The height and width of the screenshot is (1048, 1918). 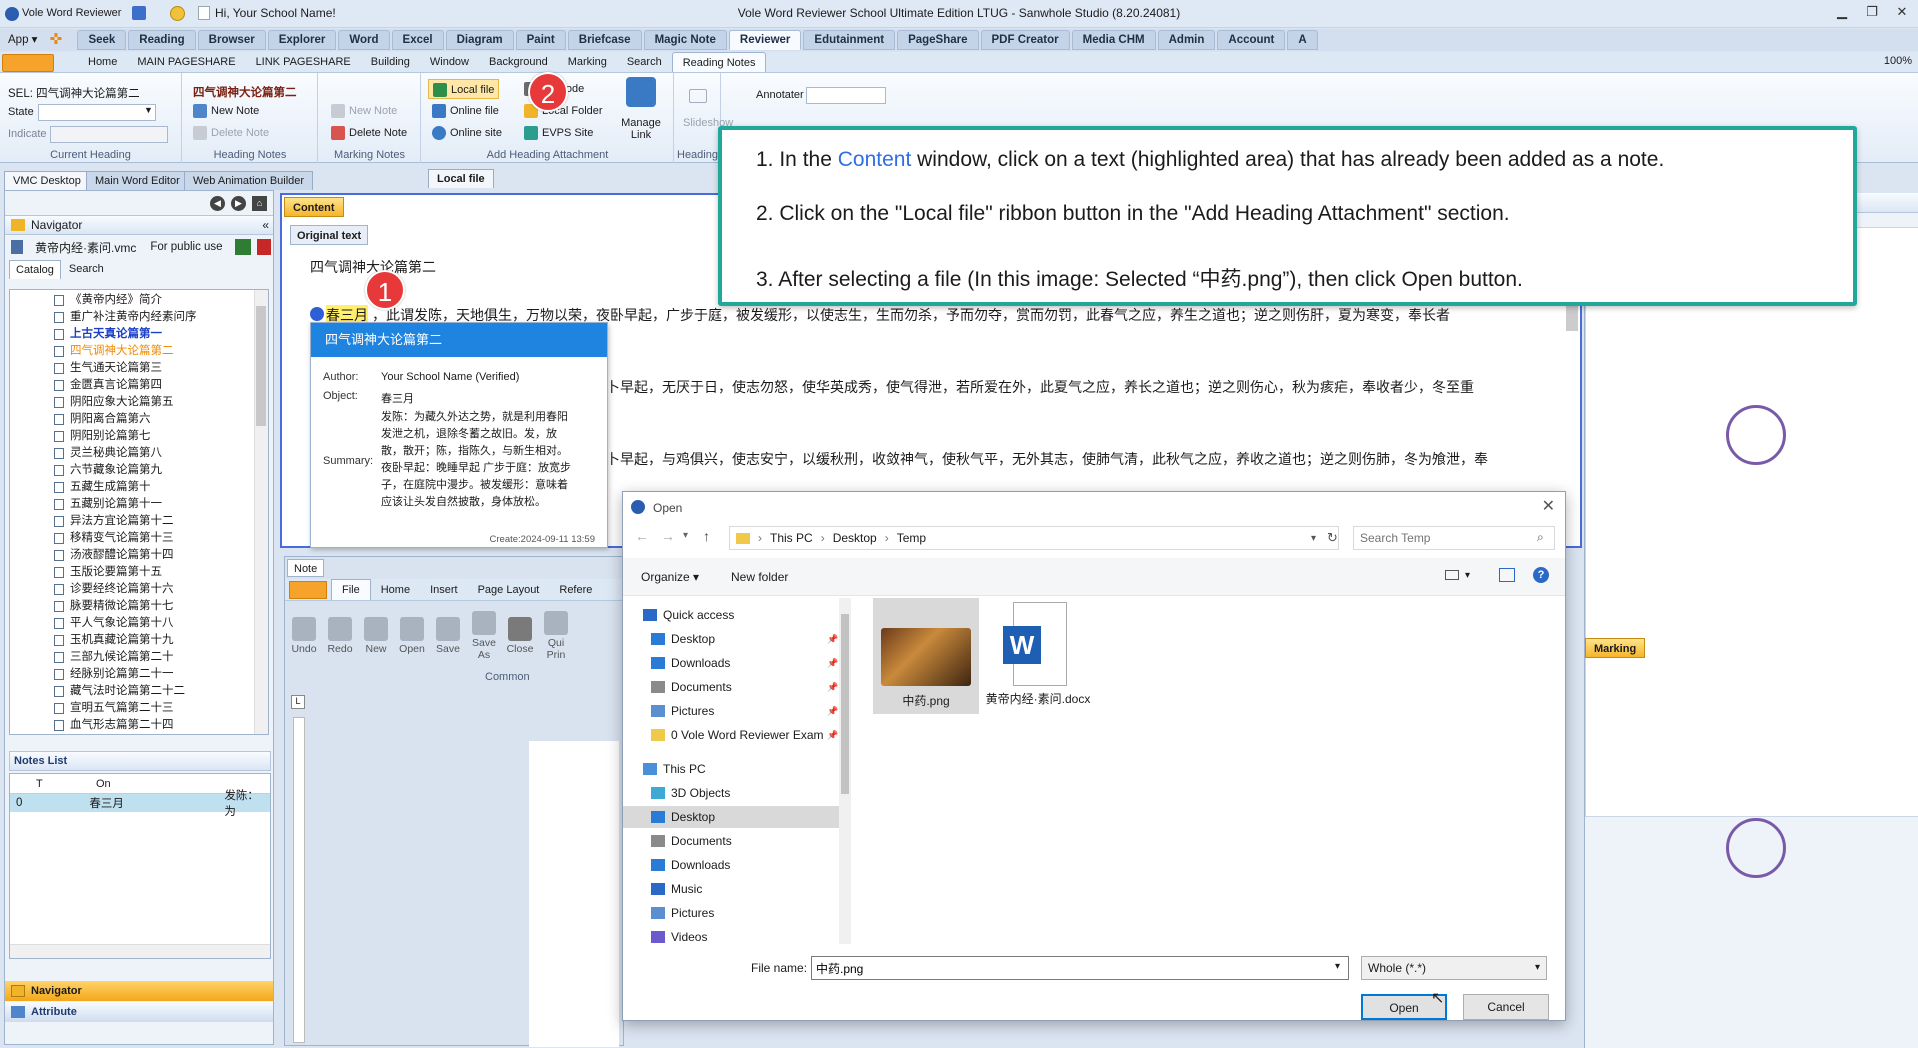 I want to click on tab-search: Search, so click(x=86, y=269).